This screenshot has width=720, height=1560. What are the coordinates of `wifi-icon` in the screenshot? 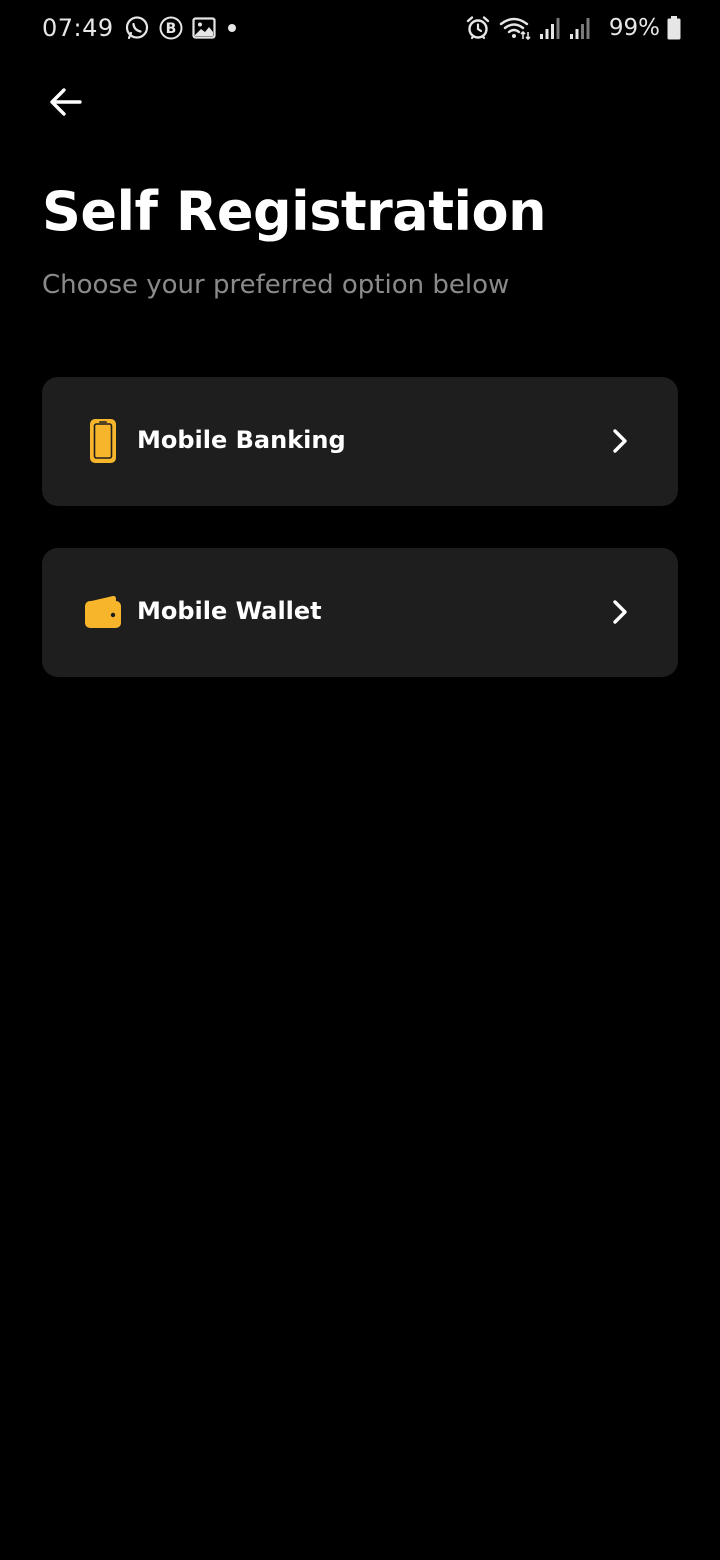 It's located at (515, 28).